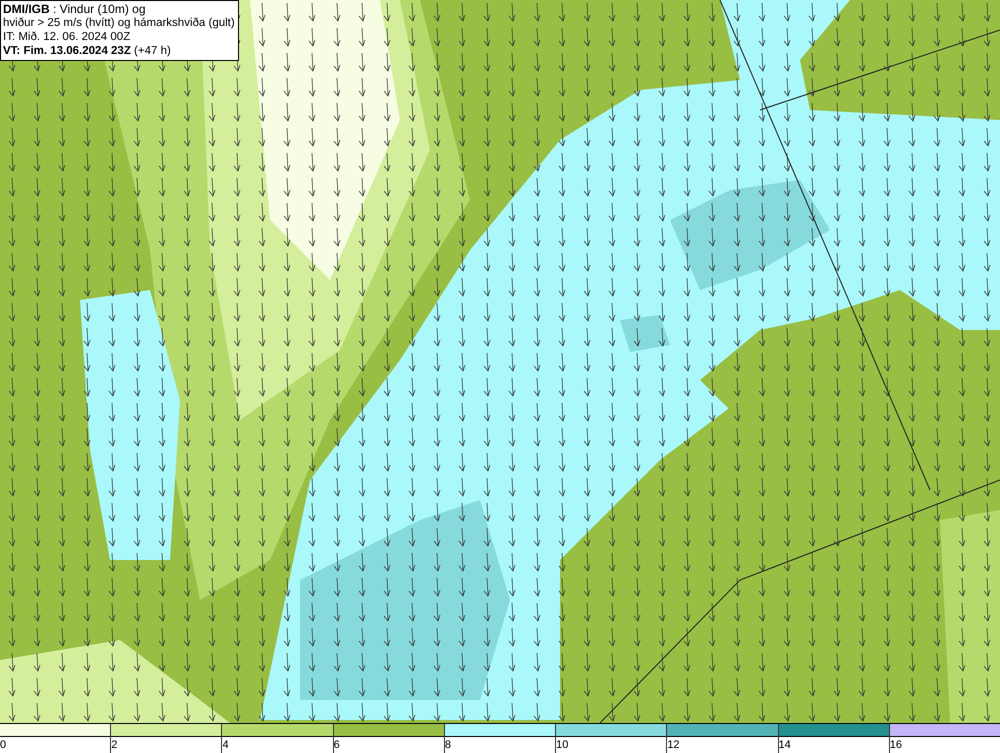  Describe the element at coordinates (896, 745) in the screenshot. I see `scale-label: 16` at that location.